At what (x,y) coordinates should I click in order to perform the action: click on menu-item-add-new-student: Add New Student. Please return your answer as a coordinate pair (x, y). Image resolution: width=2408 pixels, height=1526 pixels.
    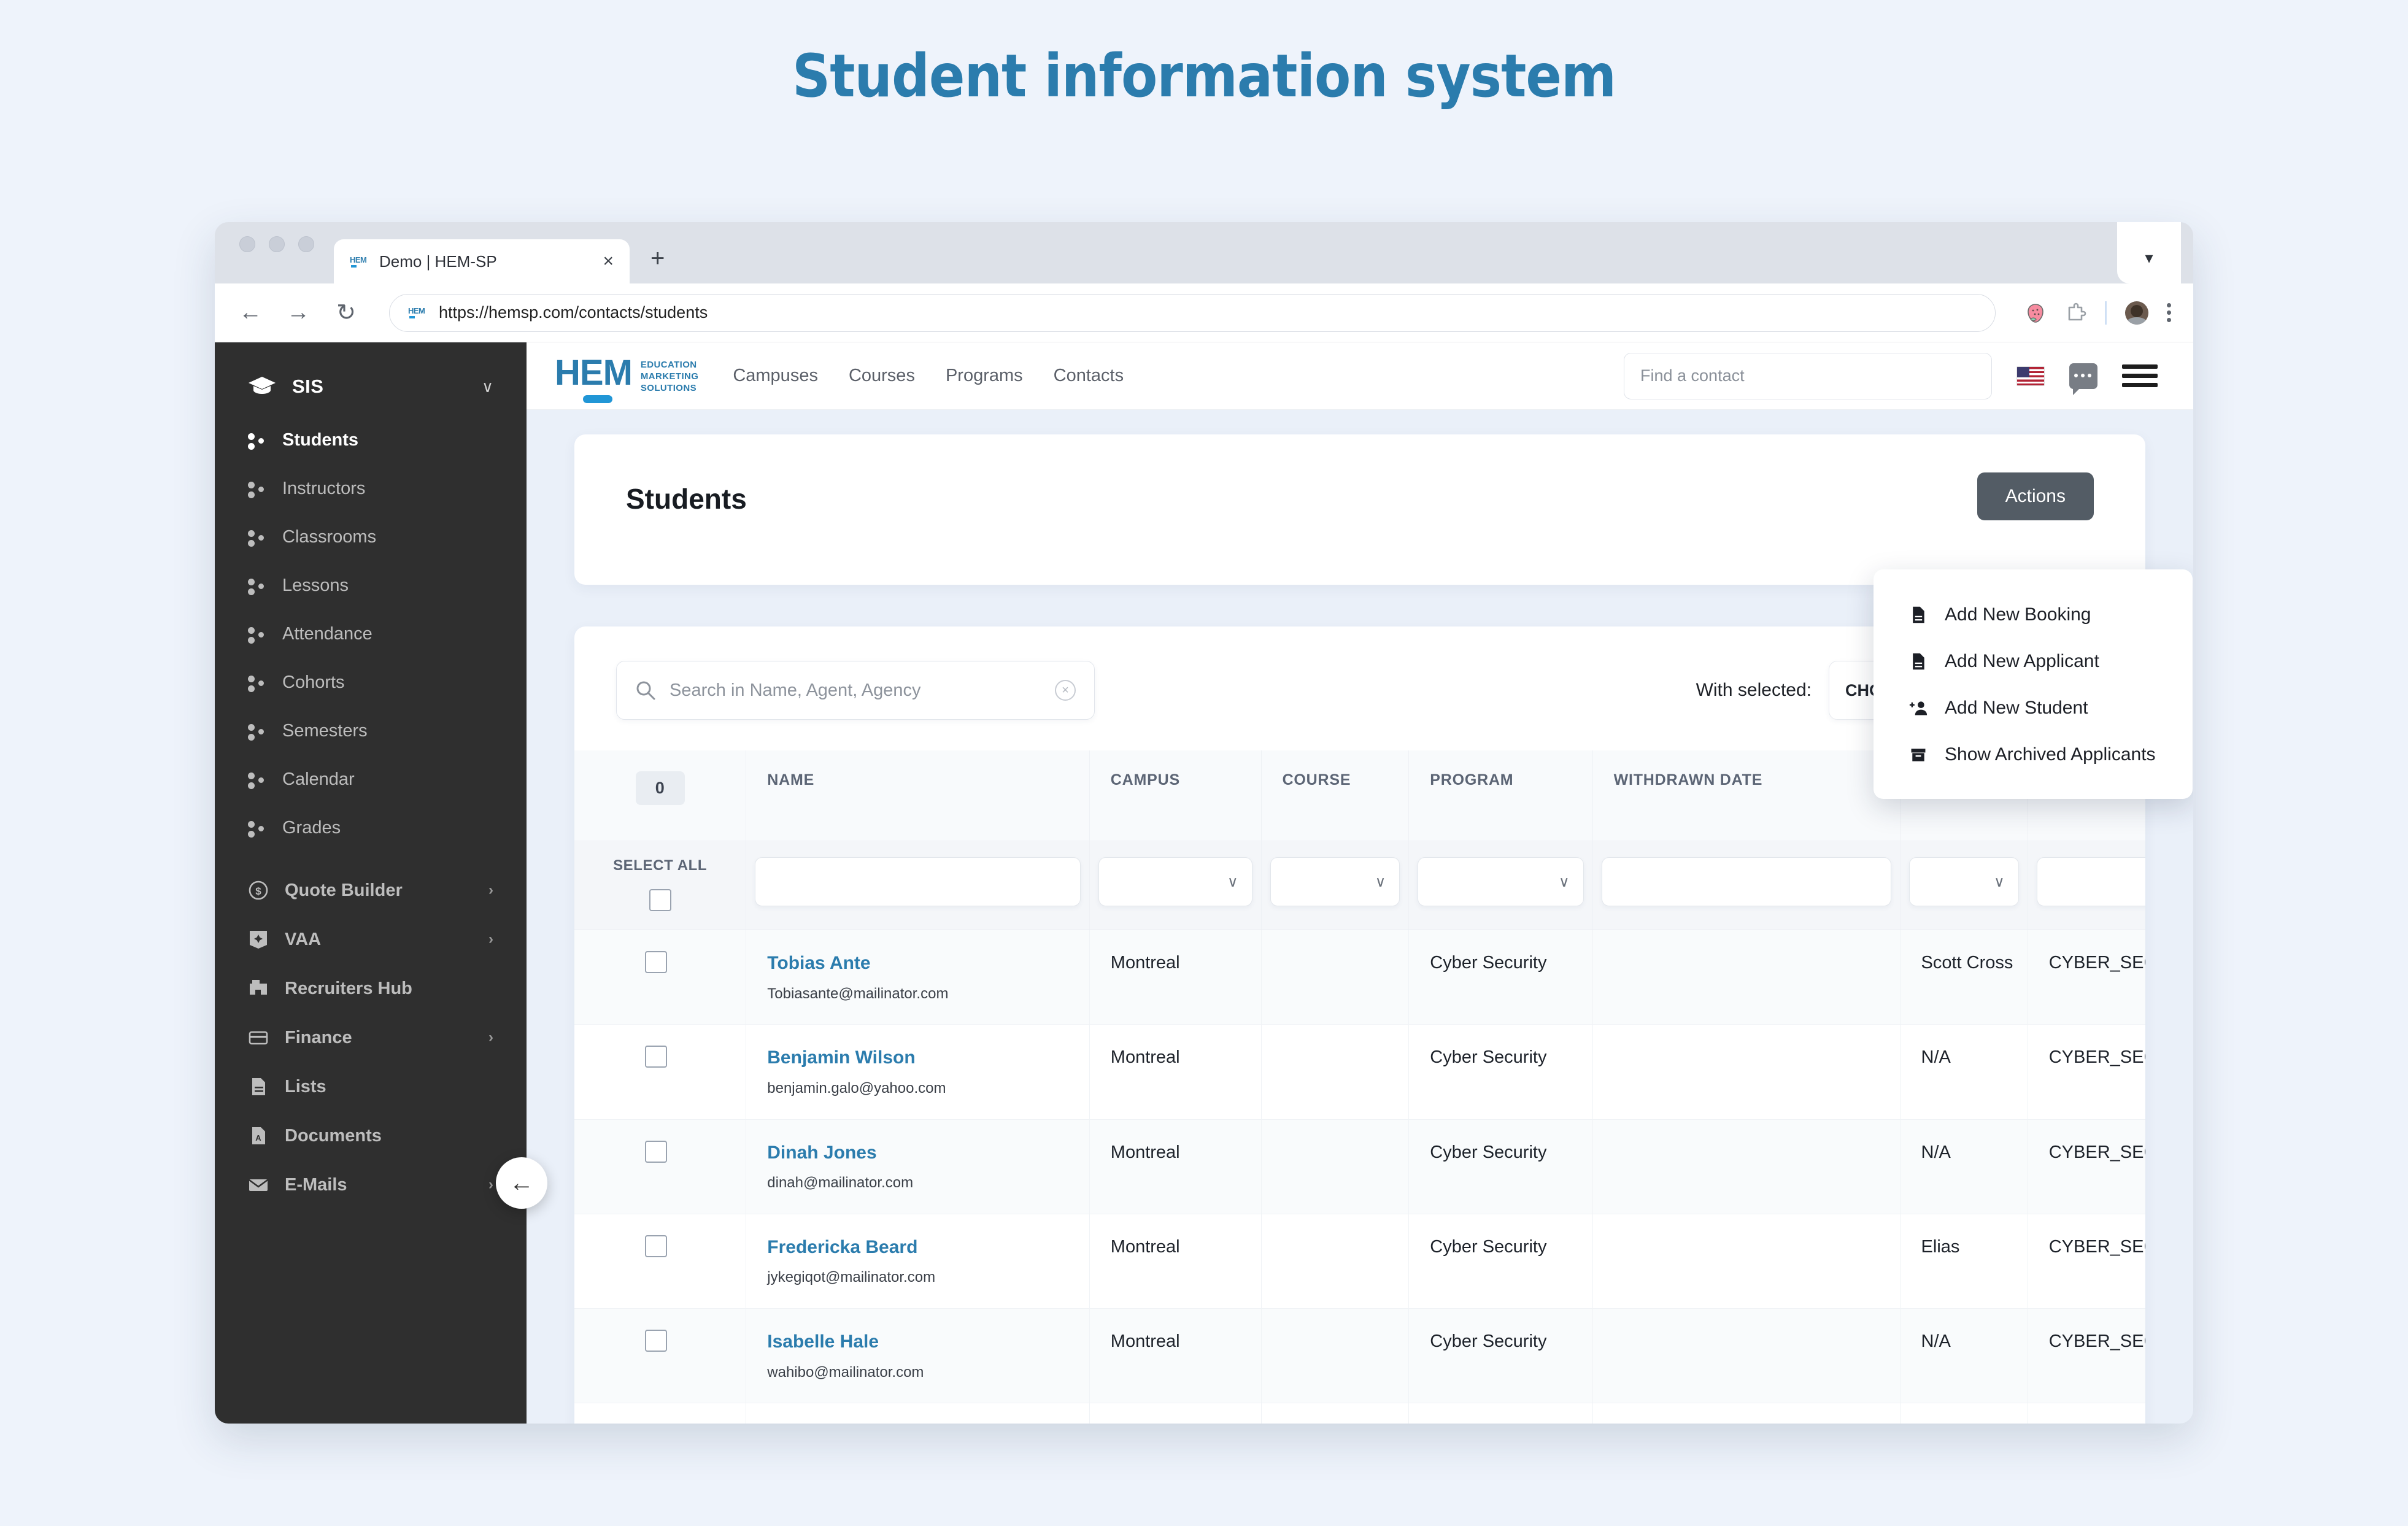
    Looking at the image, I should click on (2034, 708).